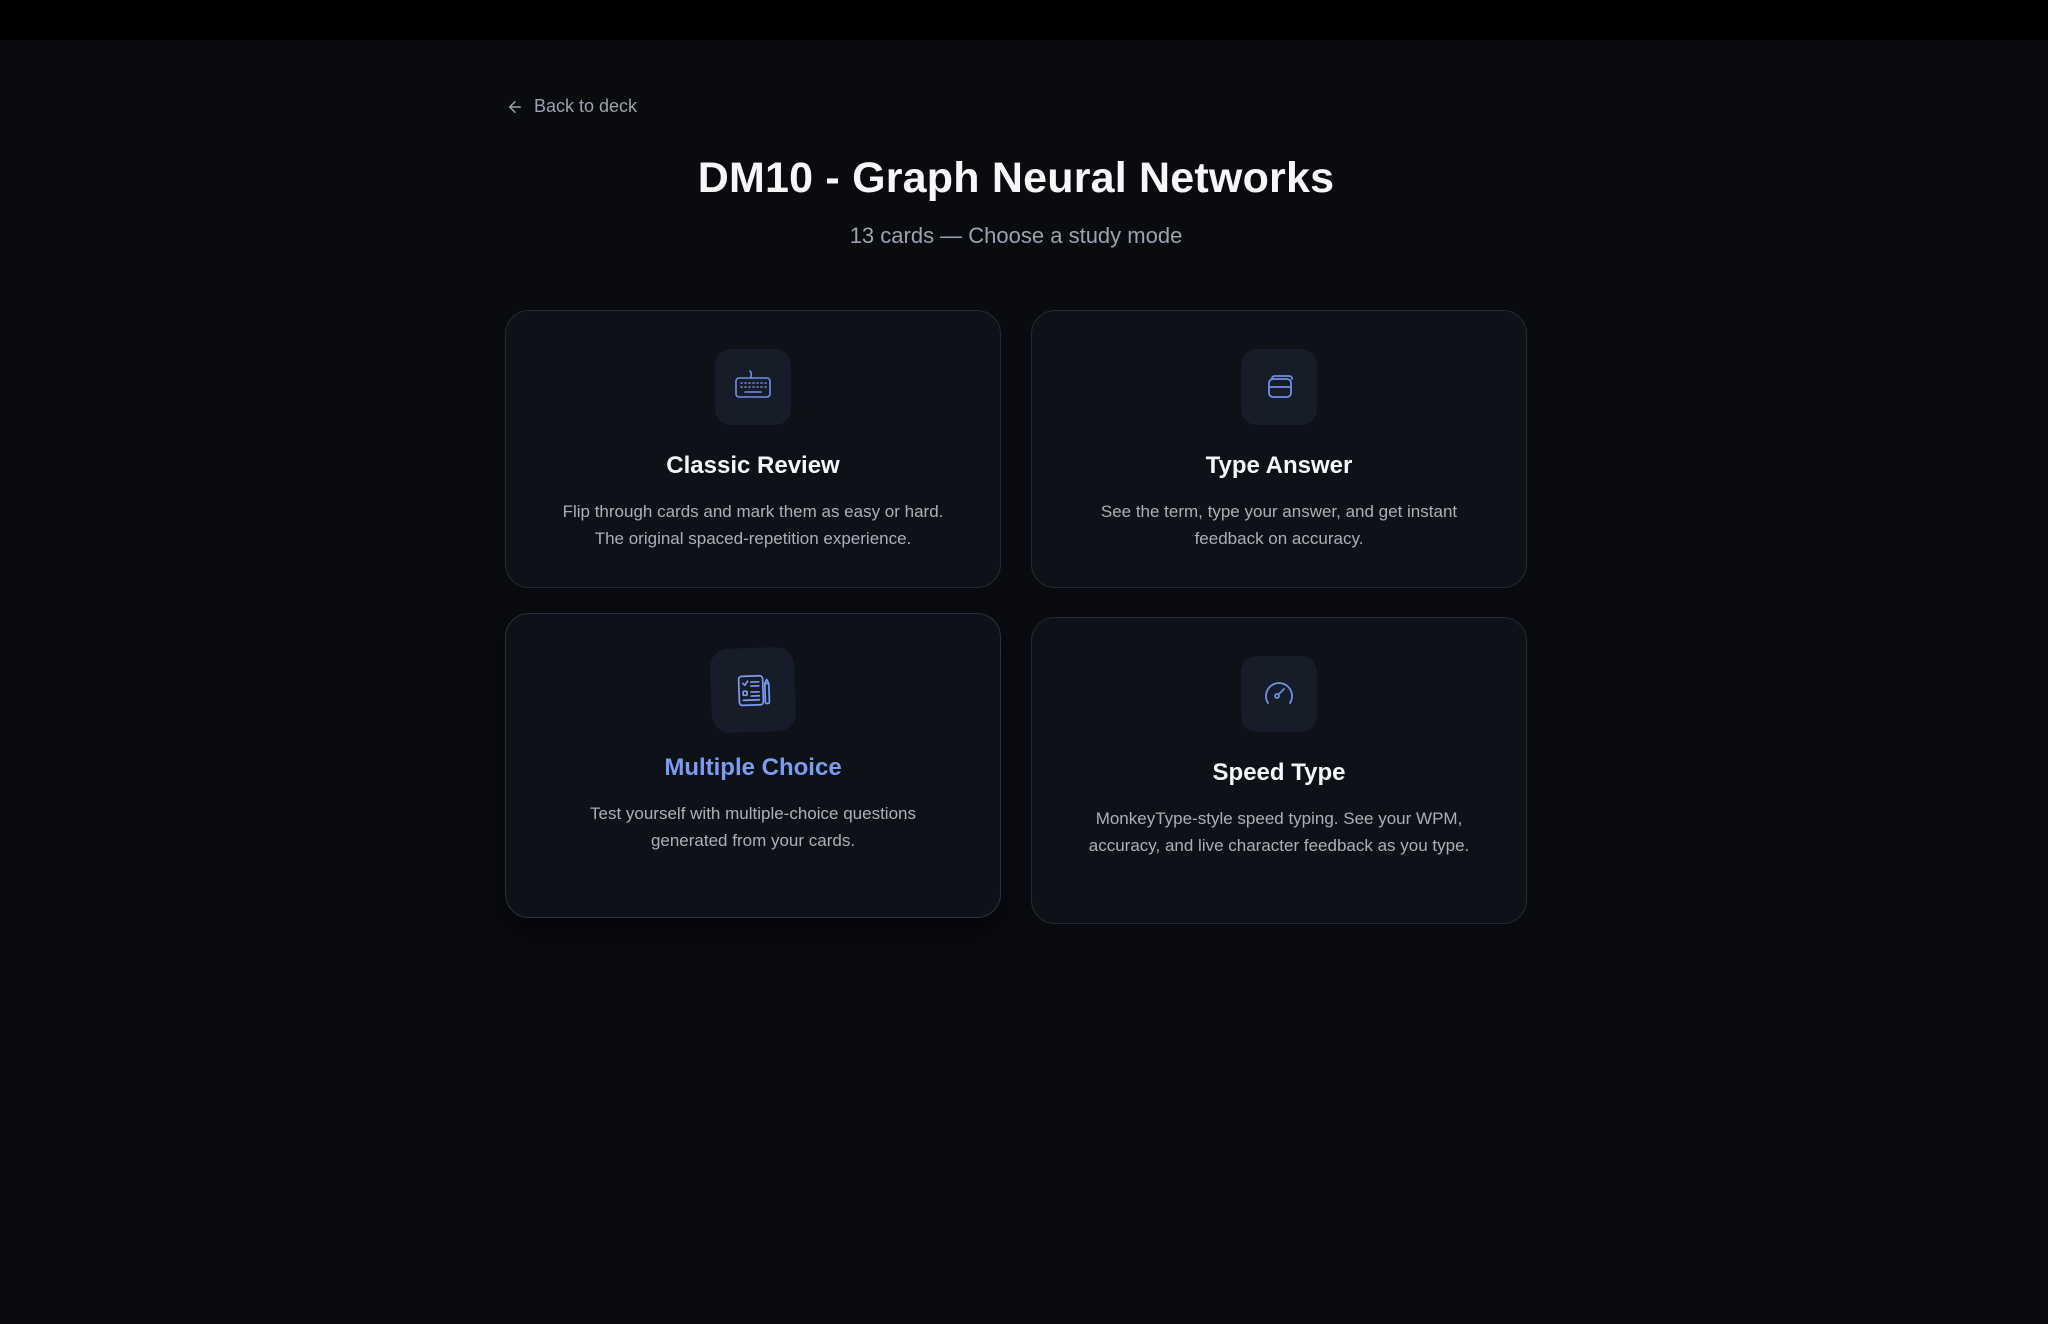 This screenshot has width=2048, height=1324. What do you see at coordinates (753, 465) in the screenshot?
I see `mode-title: Classic Review` at bounding box center [753, 465].